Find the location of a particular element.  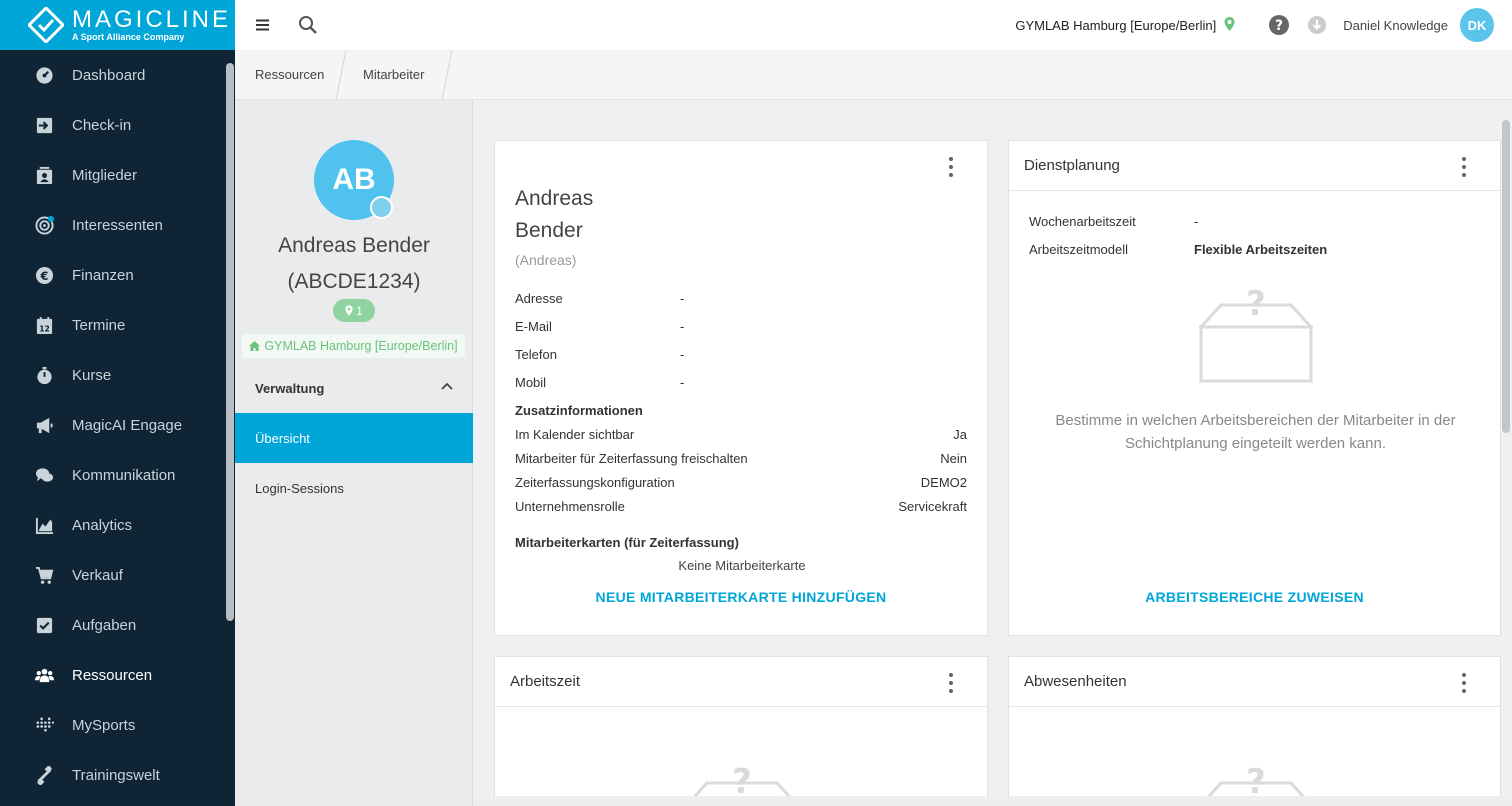

sidebar-item-aufgaben: Aufgaben is located at coordinates (117, 625).